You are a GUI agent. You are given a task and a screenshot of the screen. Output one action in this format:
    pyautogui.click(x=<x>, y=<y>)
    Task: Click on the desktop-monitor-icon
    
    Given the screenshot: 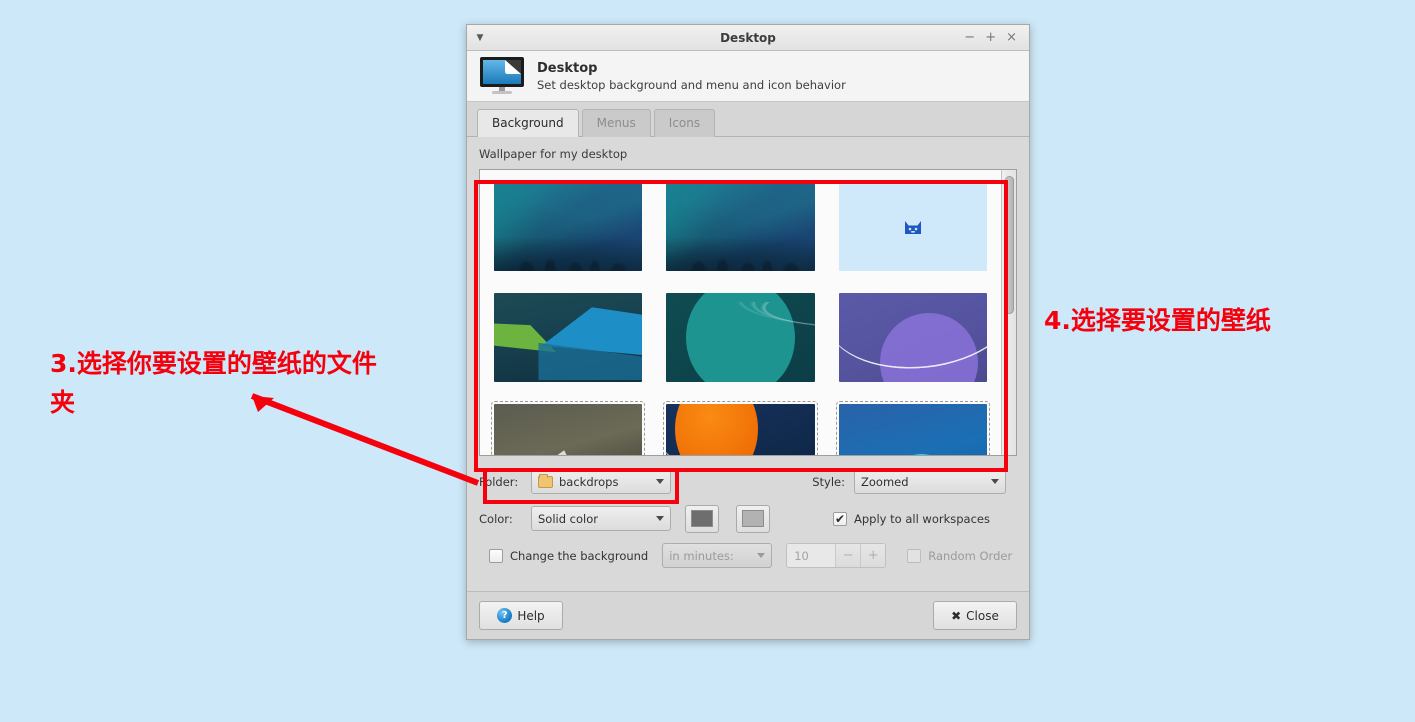 What is the action you would take?
    pyautogui.click(x=502, y=75)
    